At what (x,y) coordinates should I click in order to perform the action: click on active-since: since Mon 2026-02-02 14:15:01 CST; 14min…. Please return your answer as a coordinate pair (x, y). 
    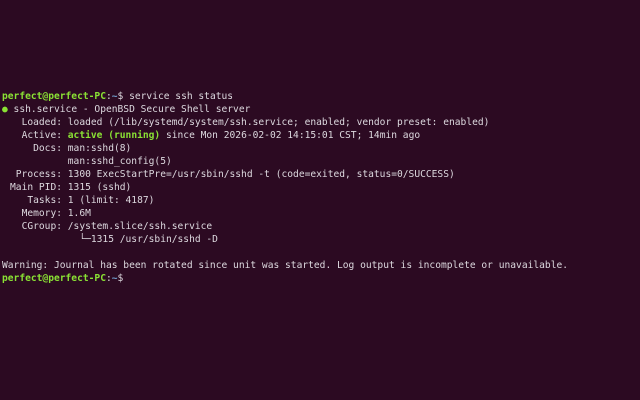
    Looking at the image, I should click on (290, 135).